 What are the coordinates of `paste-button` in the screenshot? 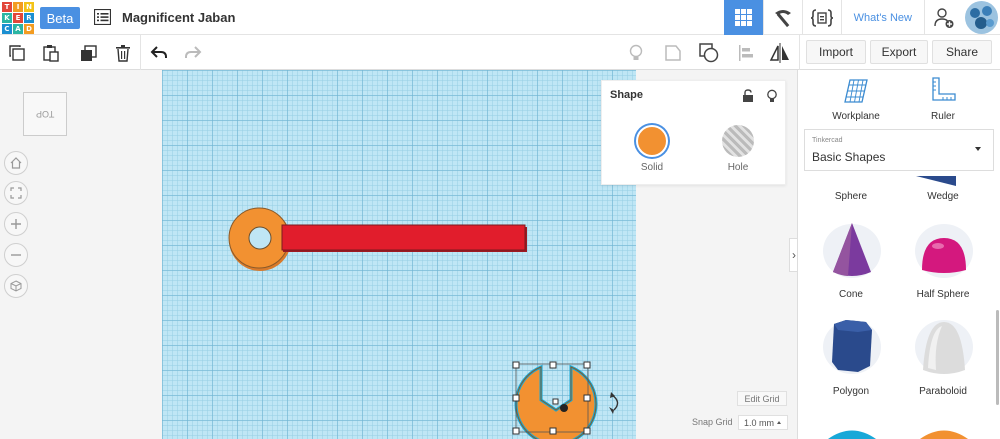 It's located at (51, 53).